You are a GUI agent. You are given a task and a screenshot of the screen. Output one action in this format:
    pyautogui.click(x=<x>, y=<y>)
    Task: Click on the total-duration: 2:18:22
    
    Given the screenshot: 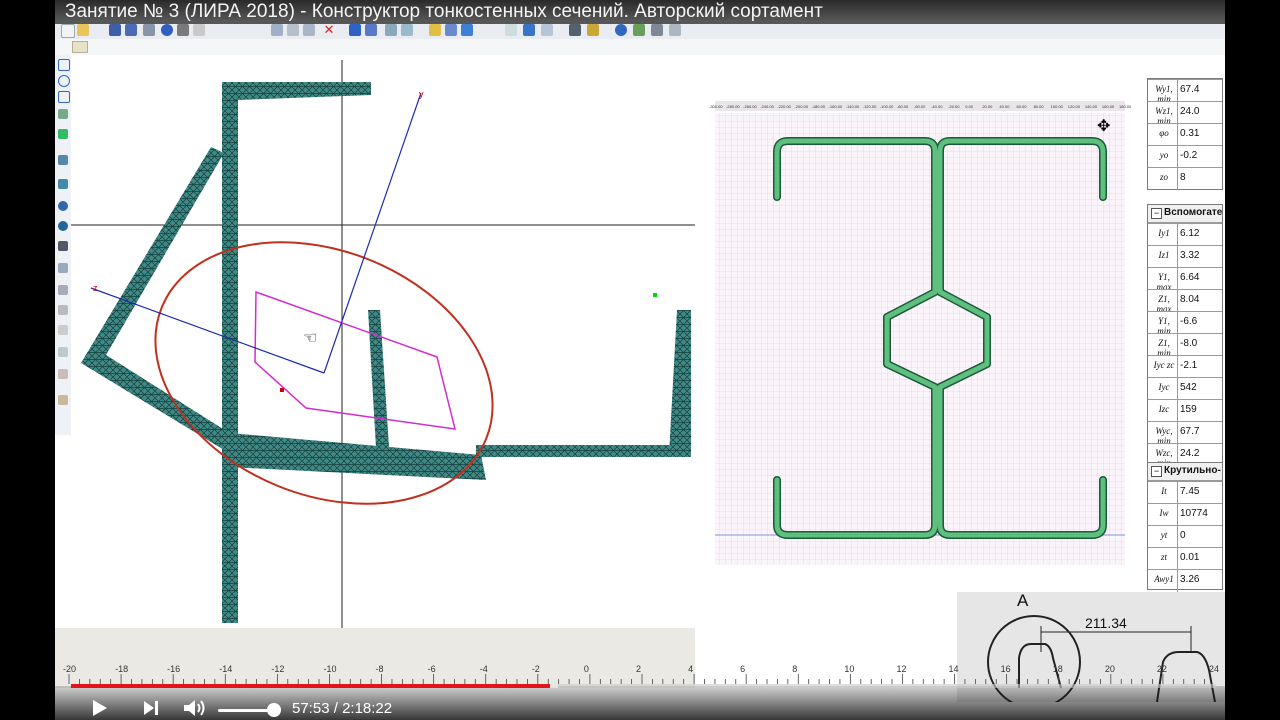 What is the action you would take?
    pyautogui.click(x=367, y=708)
    